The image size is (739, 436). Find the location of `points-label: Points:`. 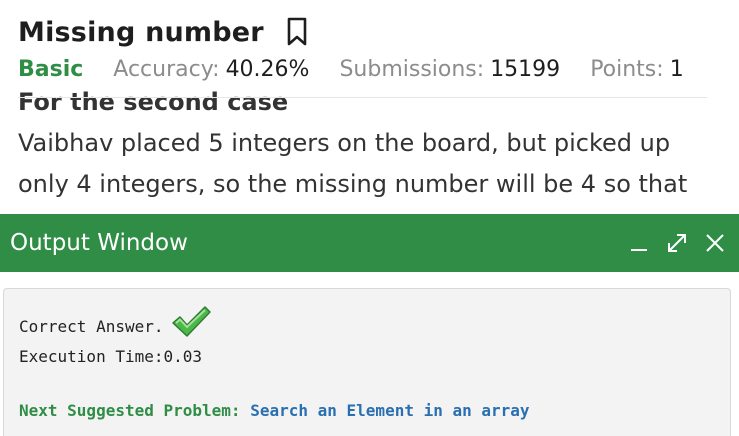

points-label: Points: is located at coordinates (627, 69).